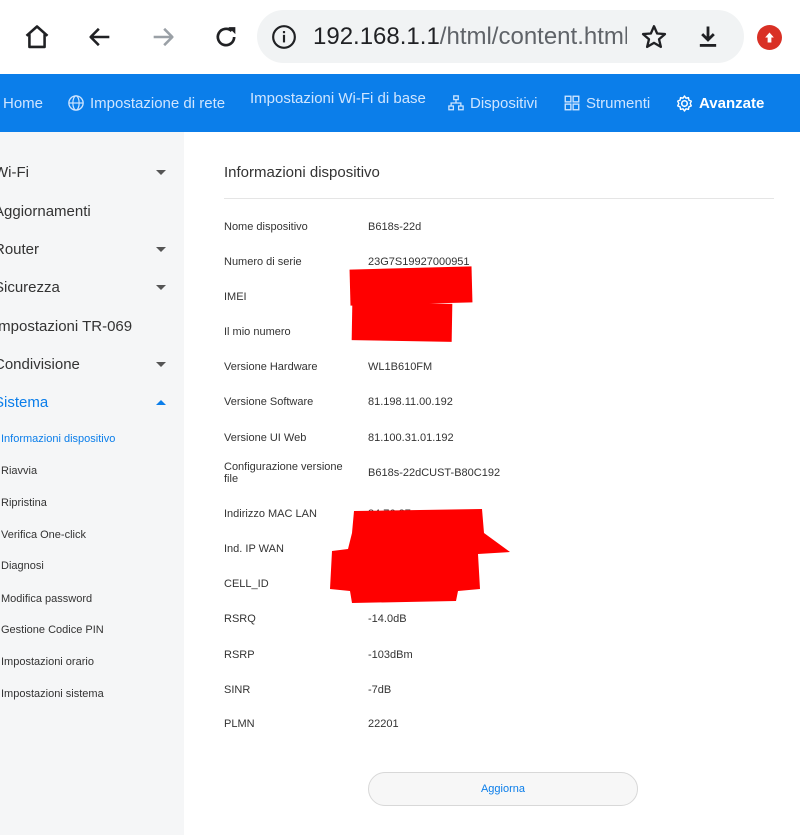 This screenshot has height=835, width=800. Describe the element at coordinates (271, 367) in the screenshot. I see `info-label: Versione Hardware` at that location.